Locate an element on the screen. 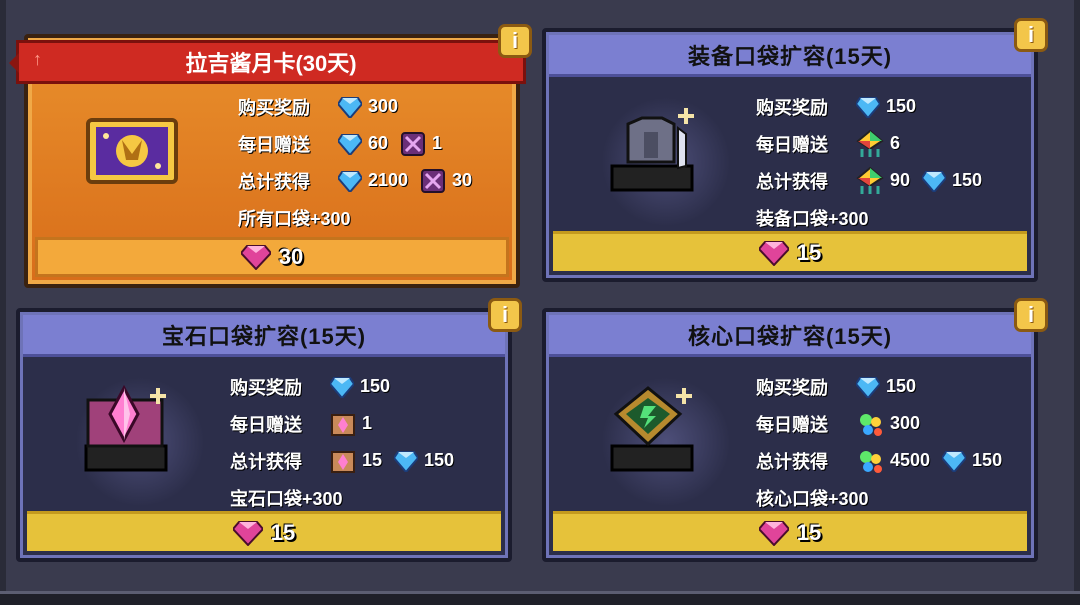 The height and width of the screenshot is (605, 1080). reward-row-total: 总计获得 90 150 is located at coordinates (872, 180).